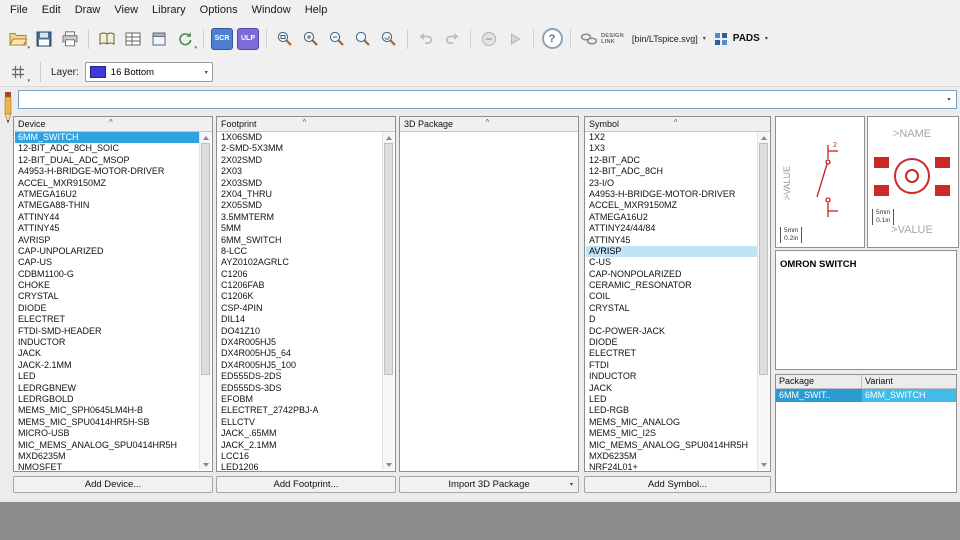 This screenshot has width=960, height=540. What do you see at coordinates (107, 217) in the screenshot?
I see `device-list-item: ATTINY44` at bounding box center [107, 217].